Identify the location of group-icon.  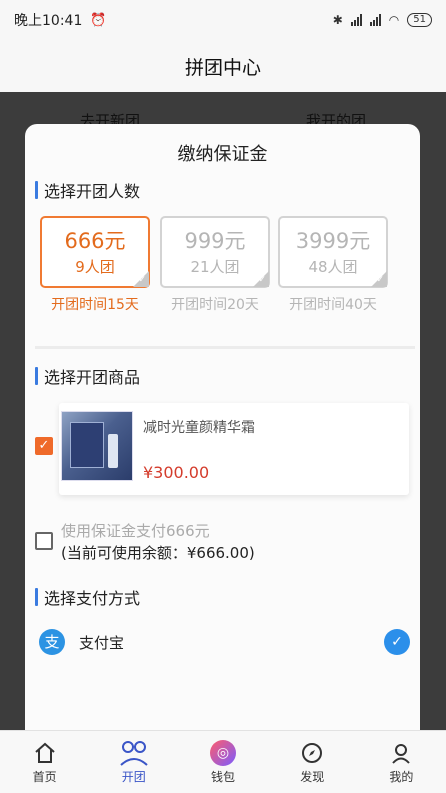
(134, 753).